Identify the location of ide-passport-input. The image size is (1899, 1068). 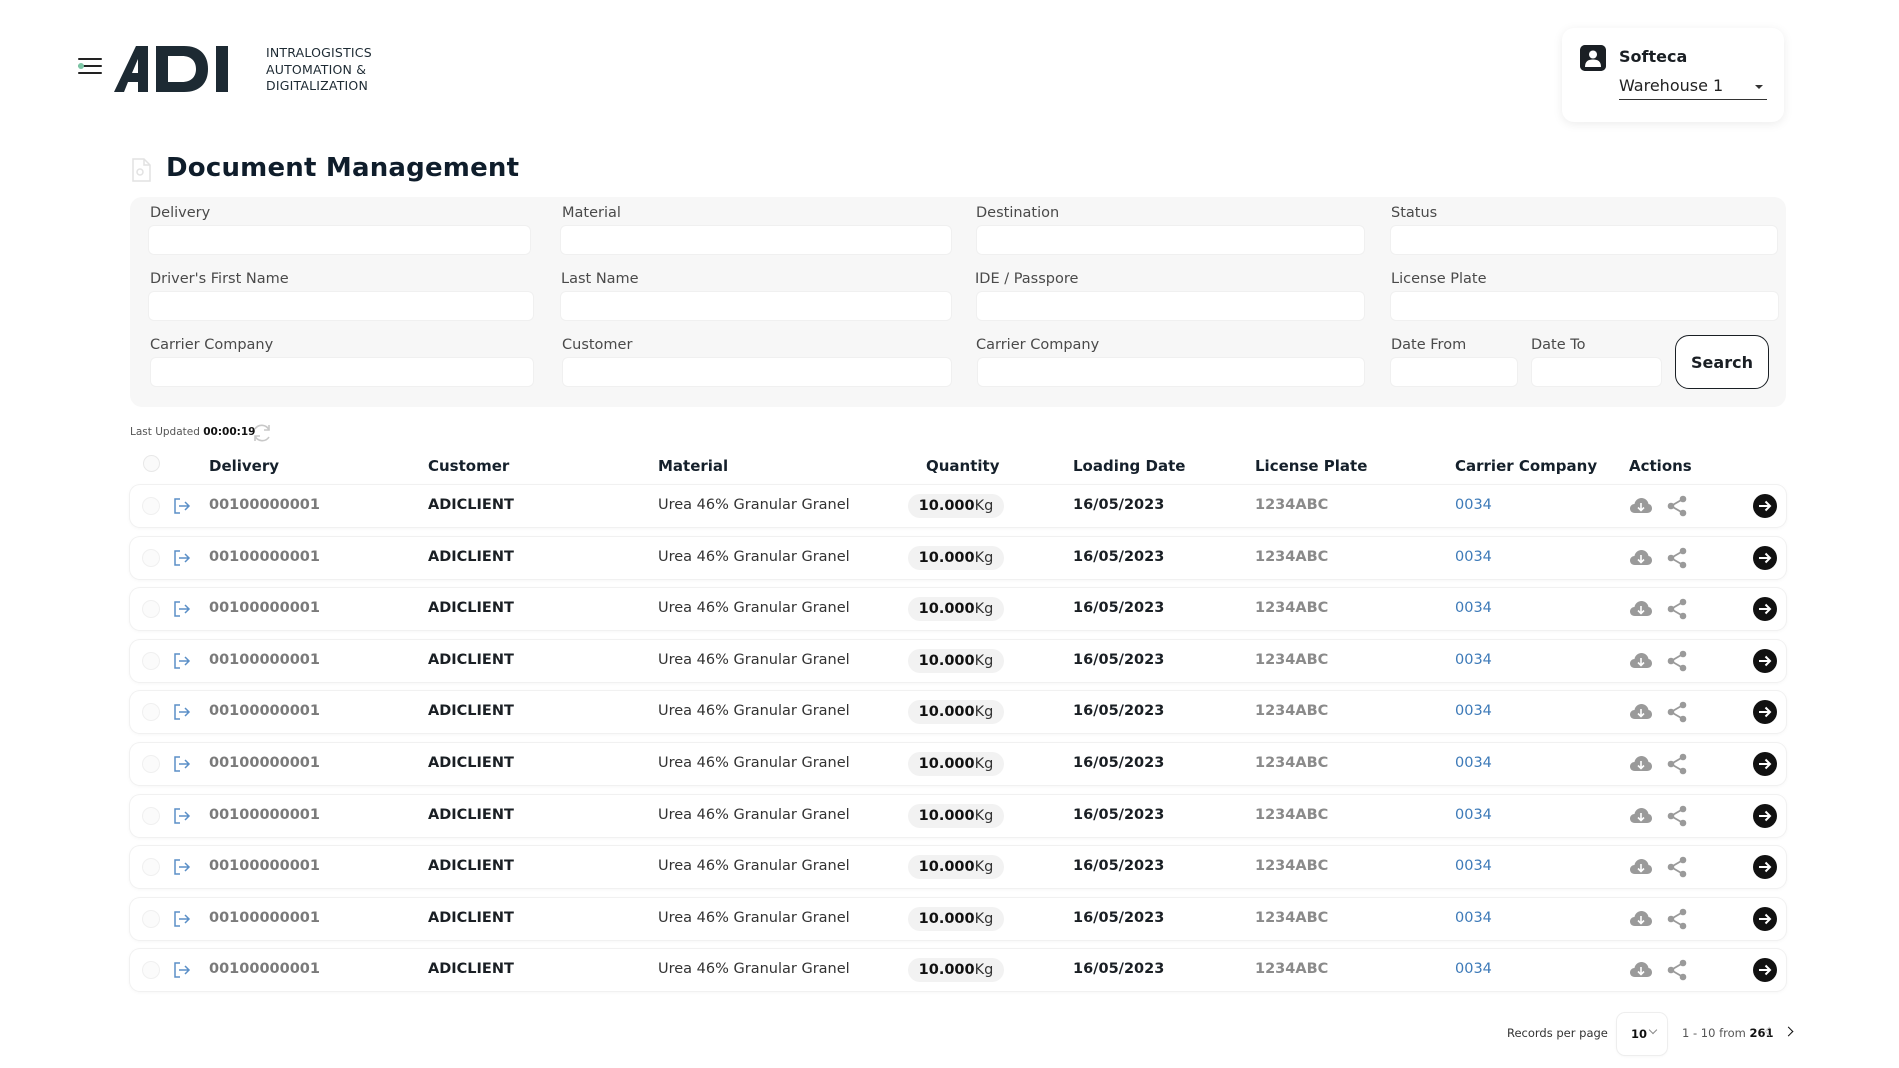
(1170, 306).